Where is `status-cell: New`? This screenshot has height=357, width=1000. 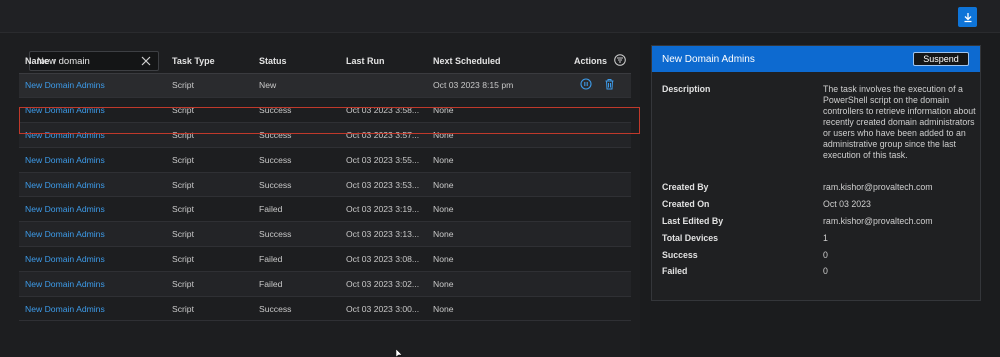
status-cell: New is located at coordinates (296, 86).